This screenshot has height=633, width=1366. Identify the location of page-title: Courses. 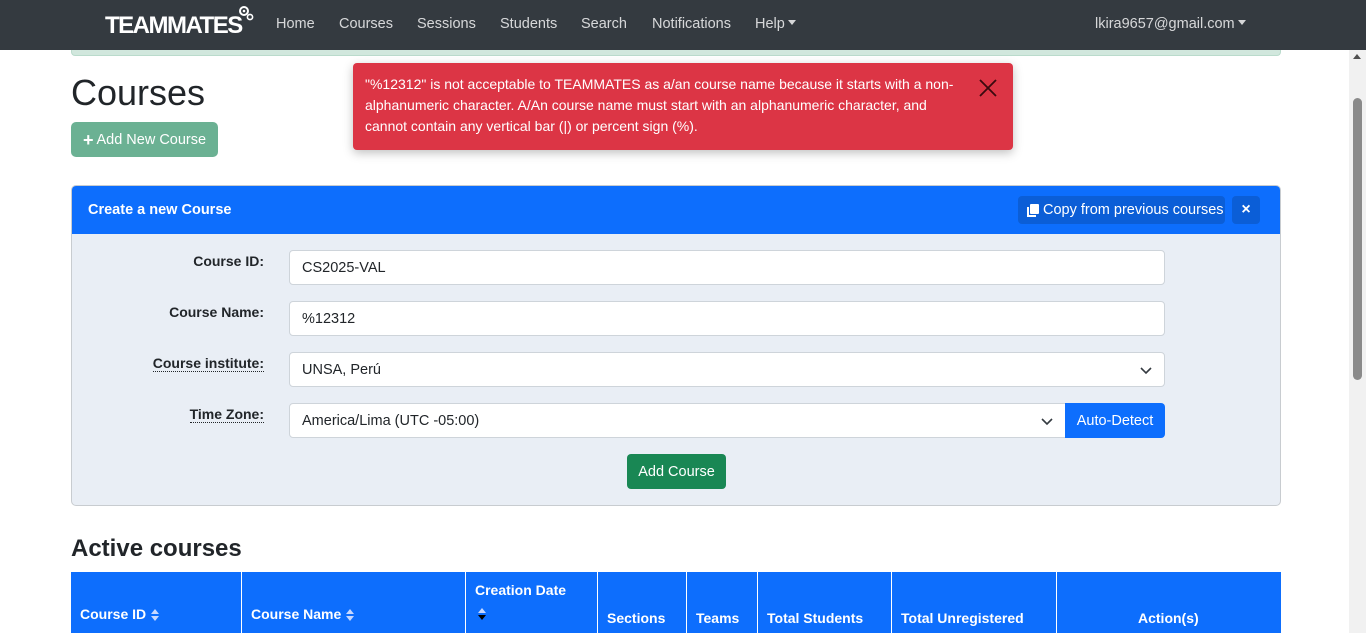
(138, 92).